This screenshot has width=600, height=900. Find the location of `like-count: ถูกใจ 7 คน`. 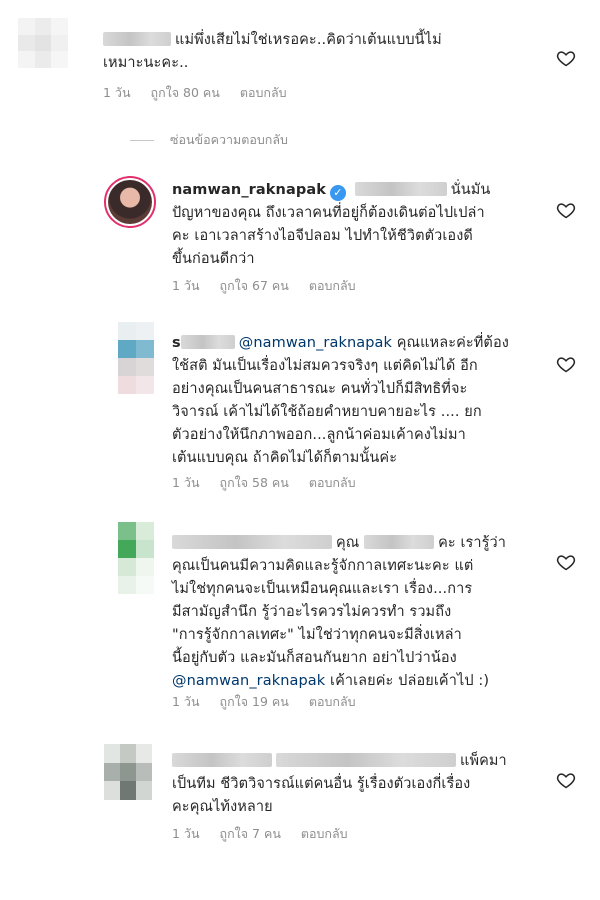

like-count: ถูกใจ 7 คน is located at coordinates (250, 834).